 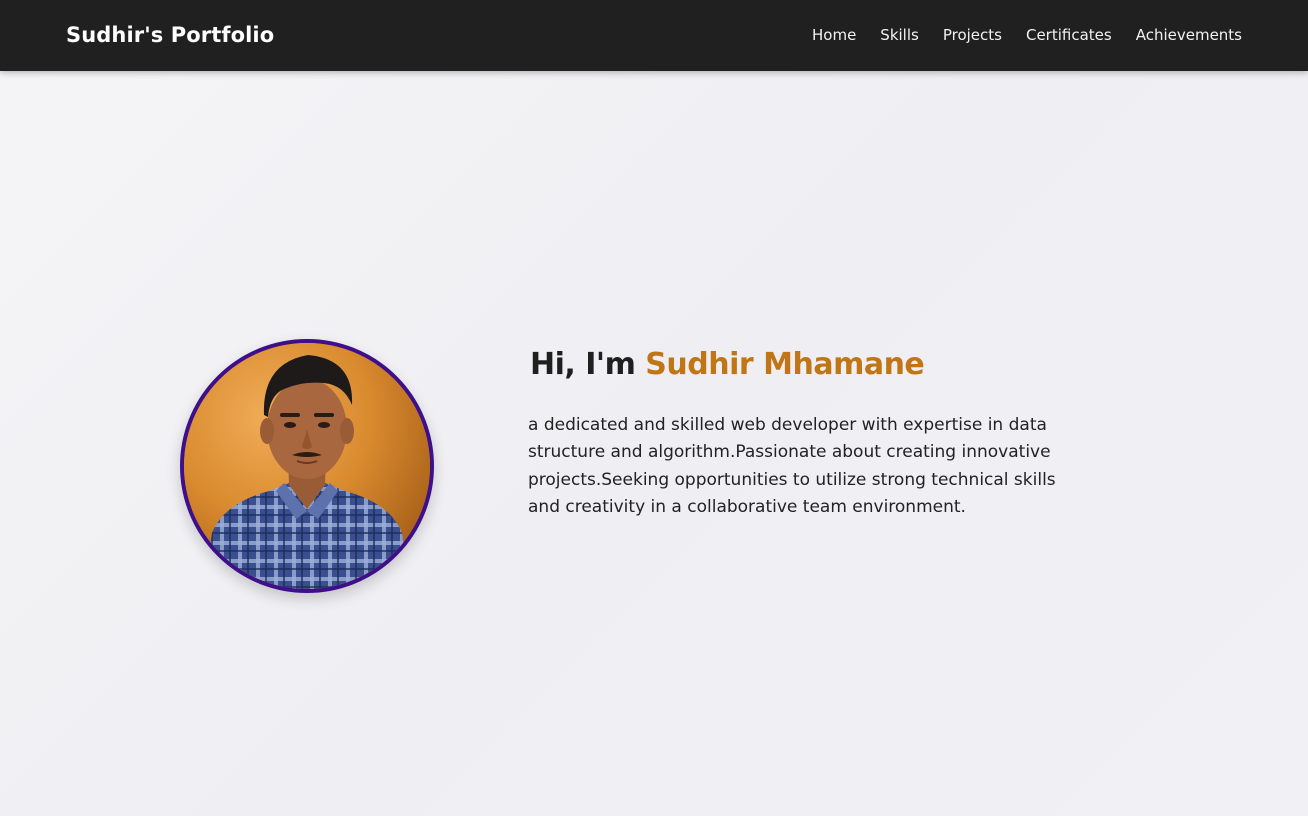 What do you see at coordinates (170, 35) in the screenshot?
I see `brand-logo-text: Sudhir's Portfolio` at bounding box center [170, 35].